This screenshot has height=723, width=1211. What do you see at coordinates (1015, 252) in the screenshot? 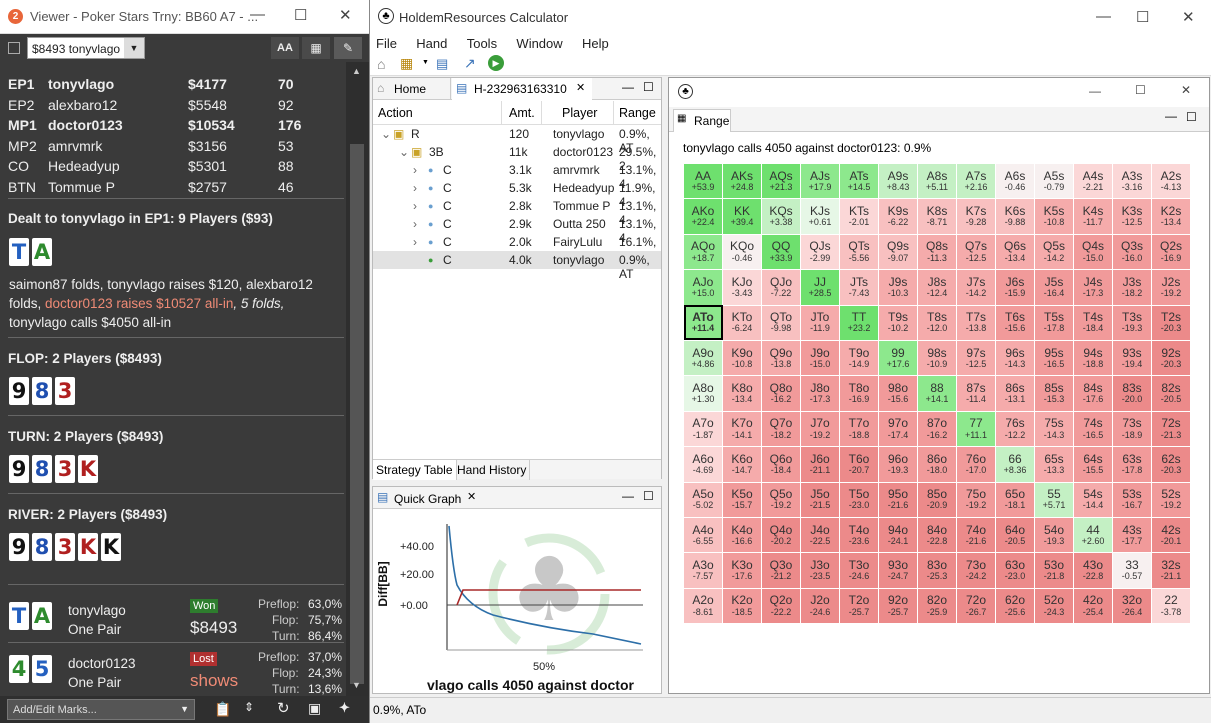
I see `range-cell: Q6s -13.4` at bounding box center [1015, 252].